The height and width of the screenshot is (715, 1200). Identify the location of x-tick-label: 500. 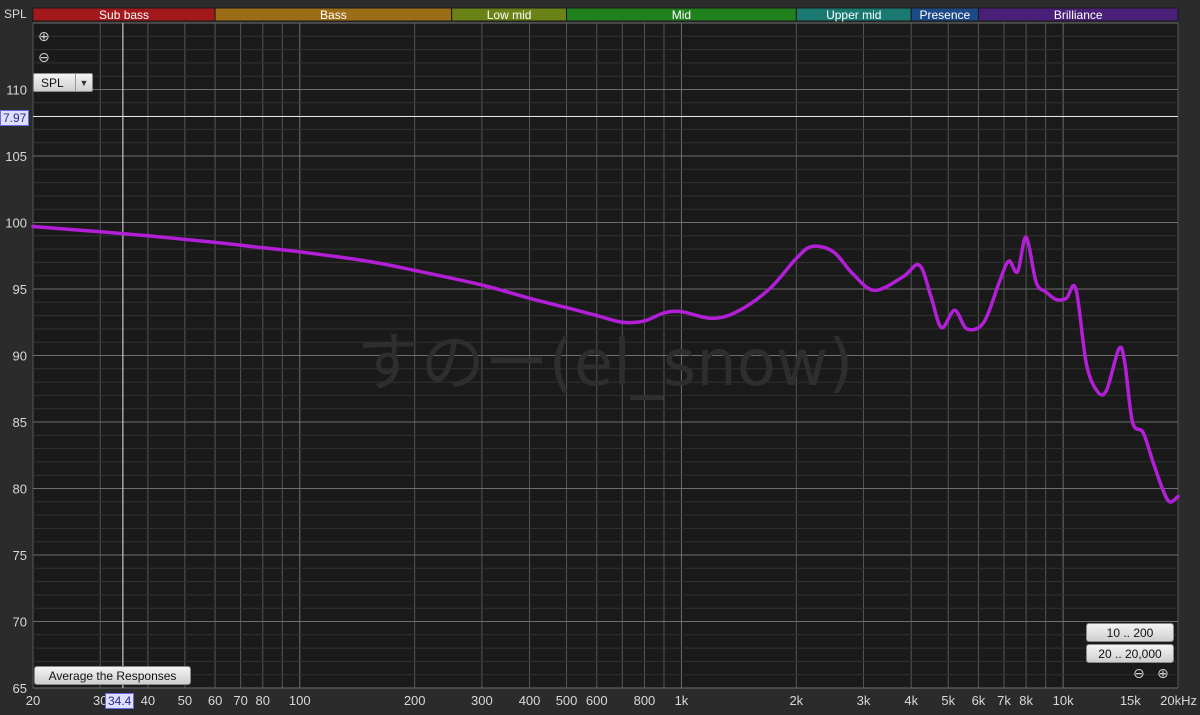
(567, 700).